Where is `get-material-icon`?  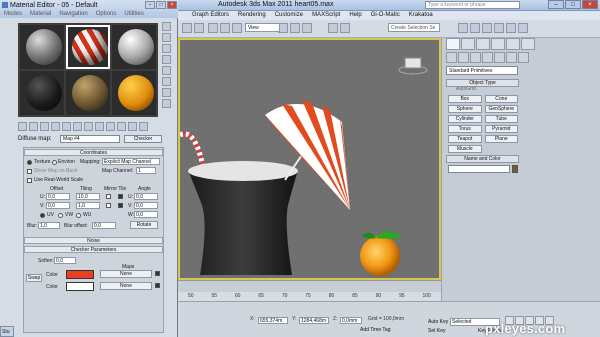 get-material-icon is located at coordinates (22, 126).